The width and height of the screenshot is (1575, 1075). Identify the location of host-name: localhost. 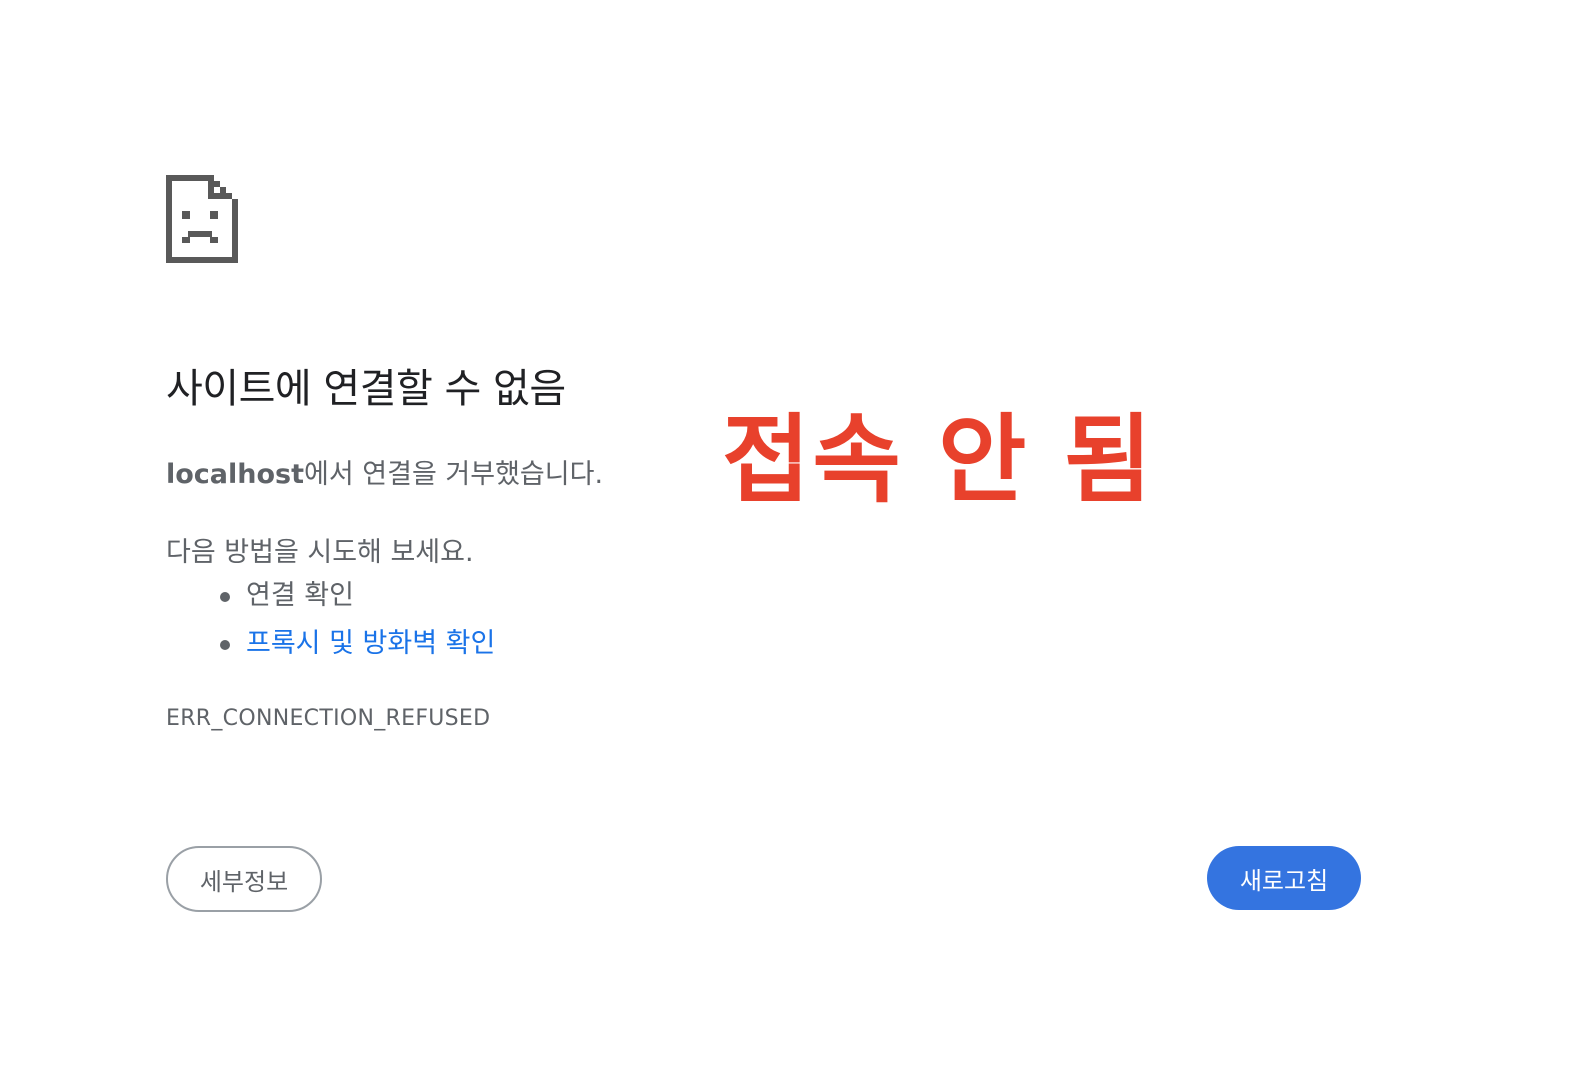
(235, 474).